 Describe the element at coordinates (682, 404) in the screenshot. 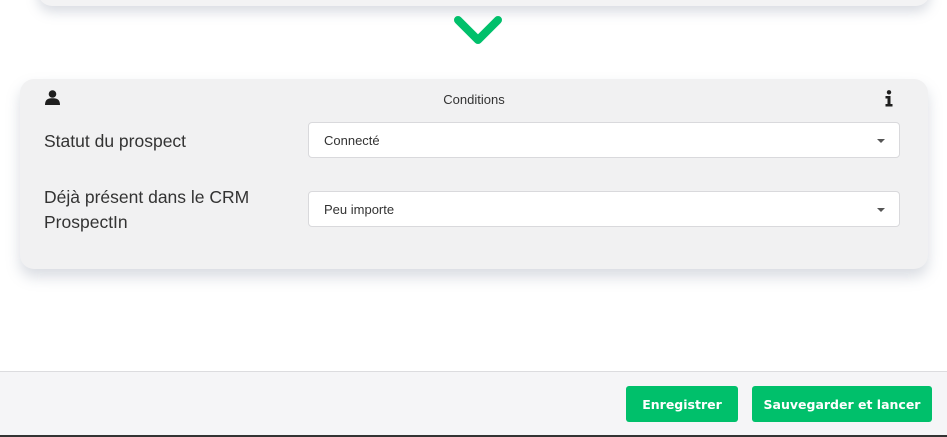

I see `save-button: Enregistrer` at that location.